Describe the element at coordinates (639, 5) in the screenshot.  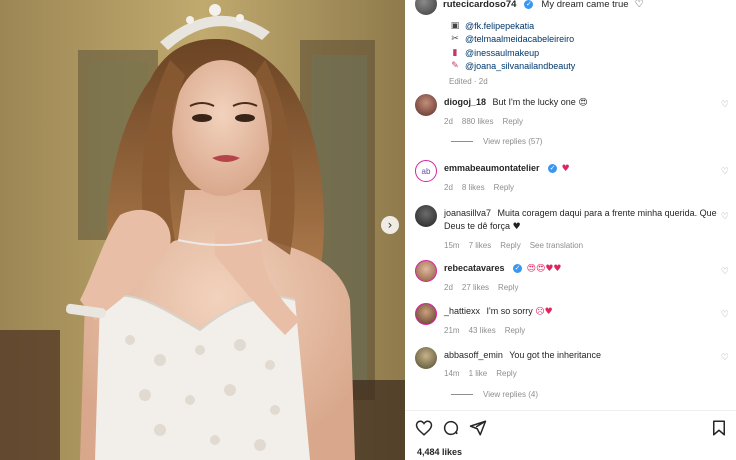
I see `heart-outline-icon: ♡` at that location.